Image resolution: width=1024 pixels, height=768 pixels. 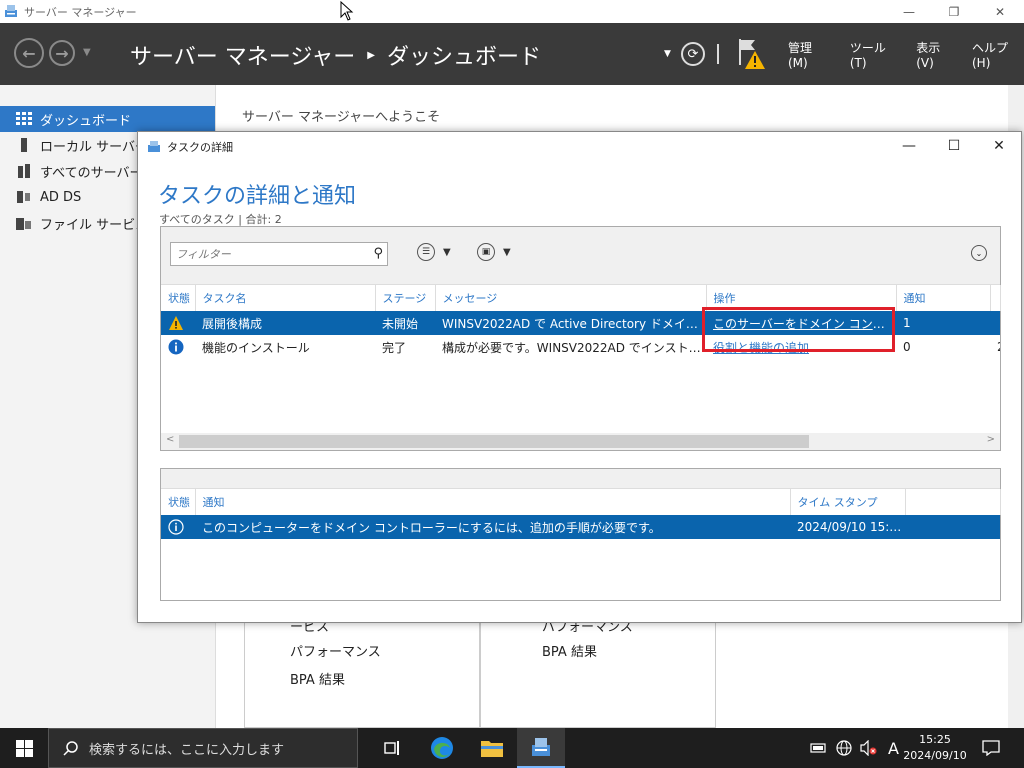 I want to click on dialog-close-button: ✕, so click(x=999, y=146).